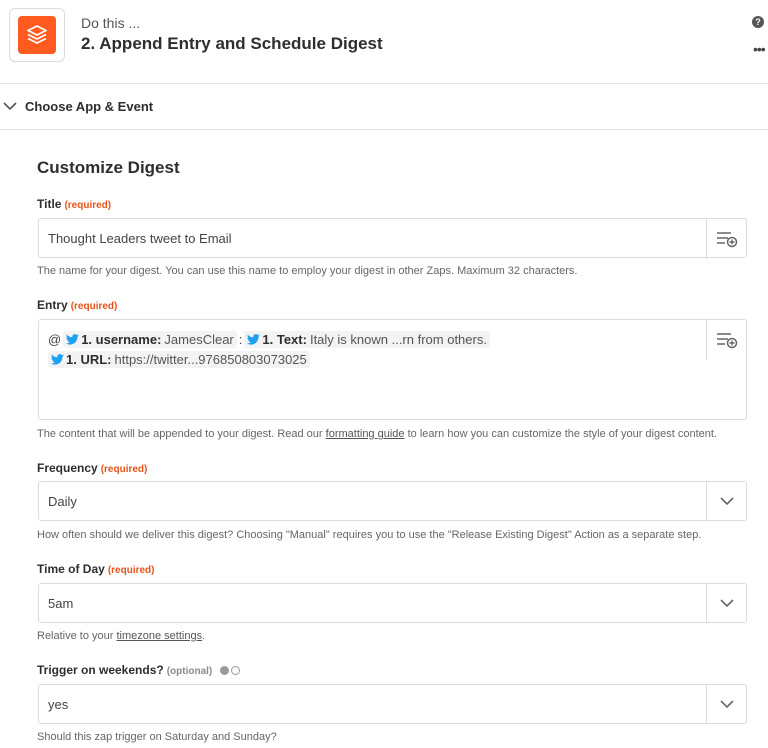 This screenshot has height=748, width=768. Describe the element at coordinates (89, 106) in the screenshot. I see `section-label: Choose App & Event` at that location.